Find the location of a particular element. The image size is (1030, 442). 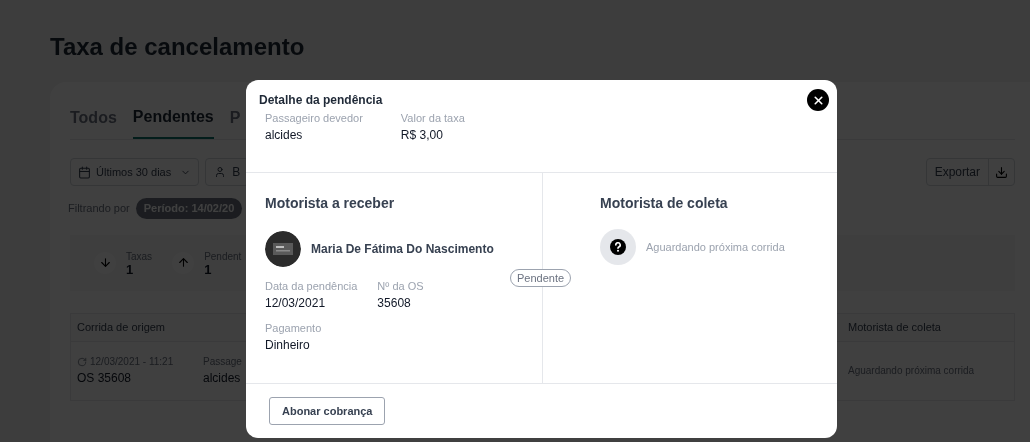

field-value: alcides is located at coordinates (284, 135).